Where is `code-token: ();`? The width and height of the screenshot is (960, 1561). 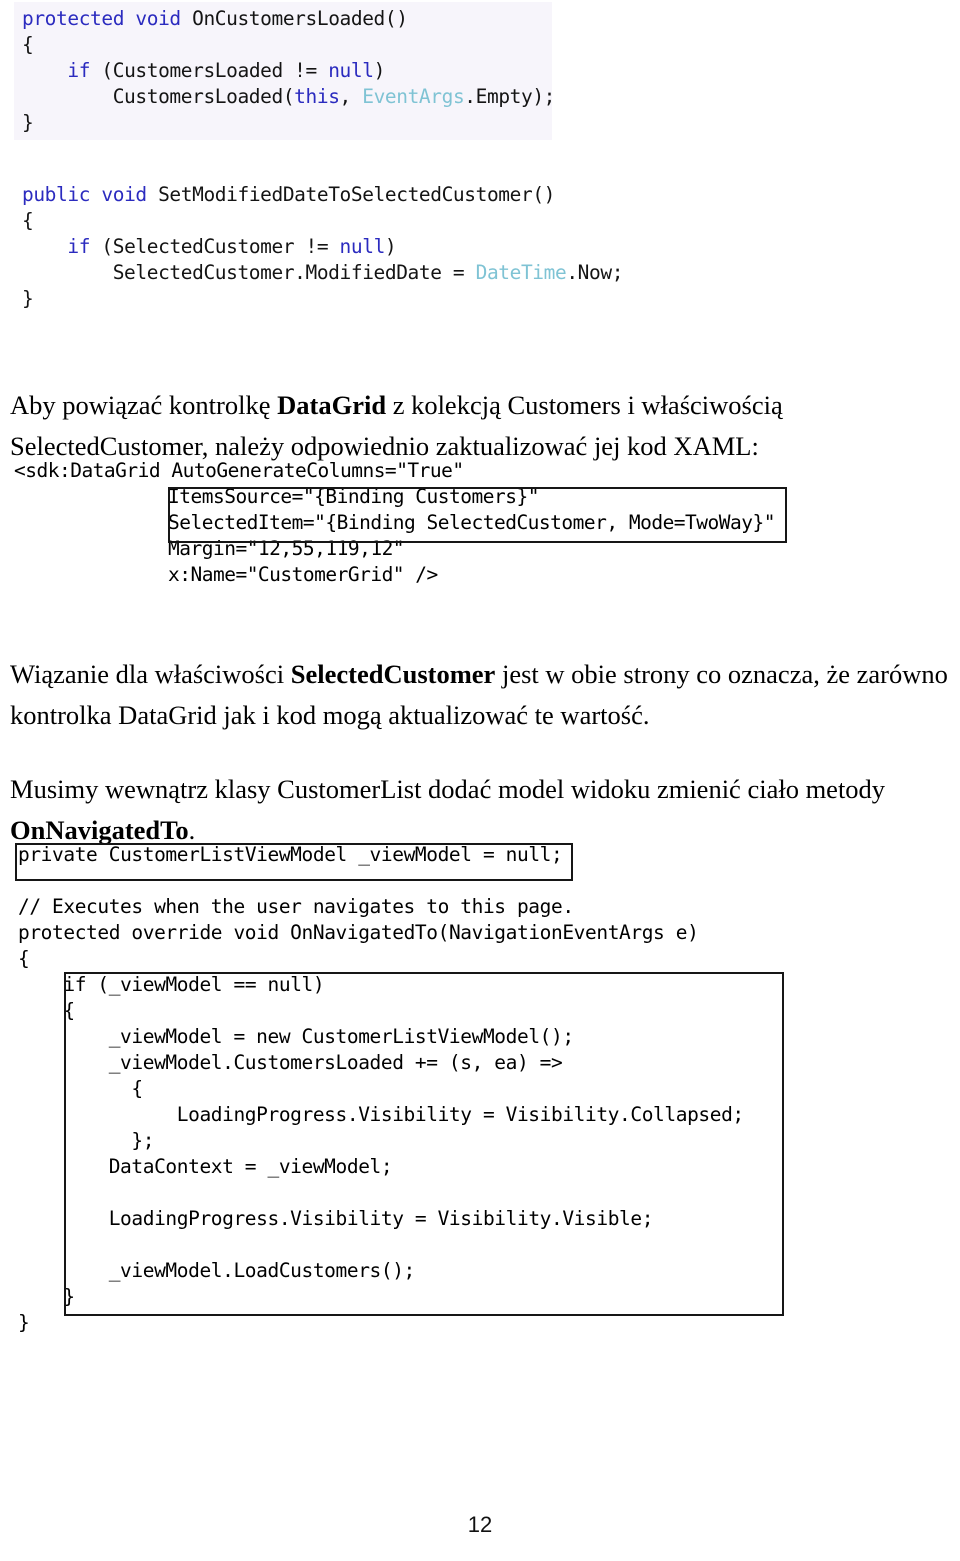 code-token: (); is located at coordinates (556, 1036).